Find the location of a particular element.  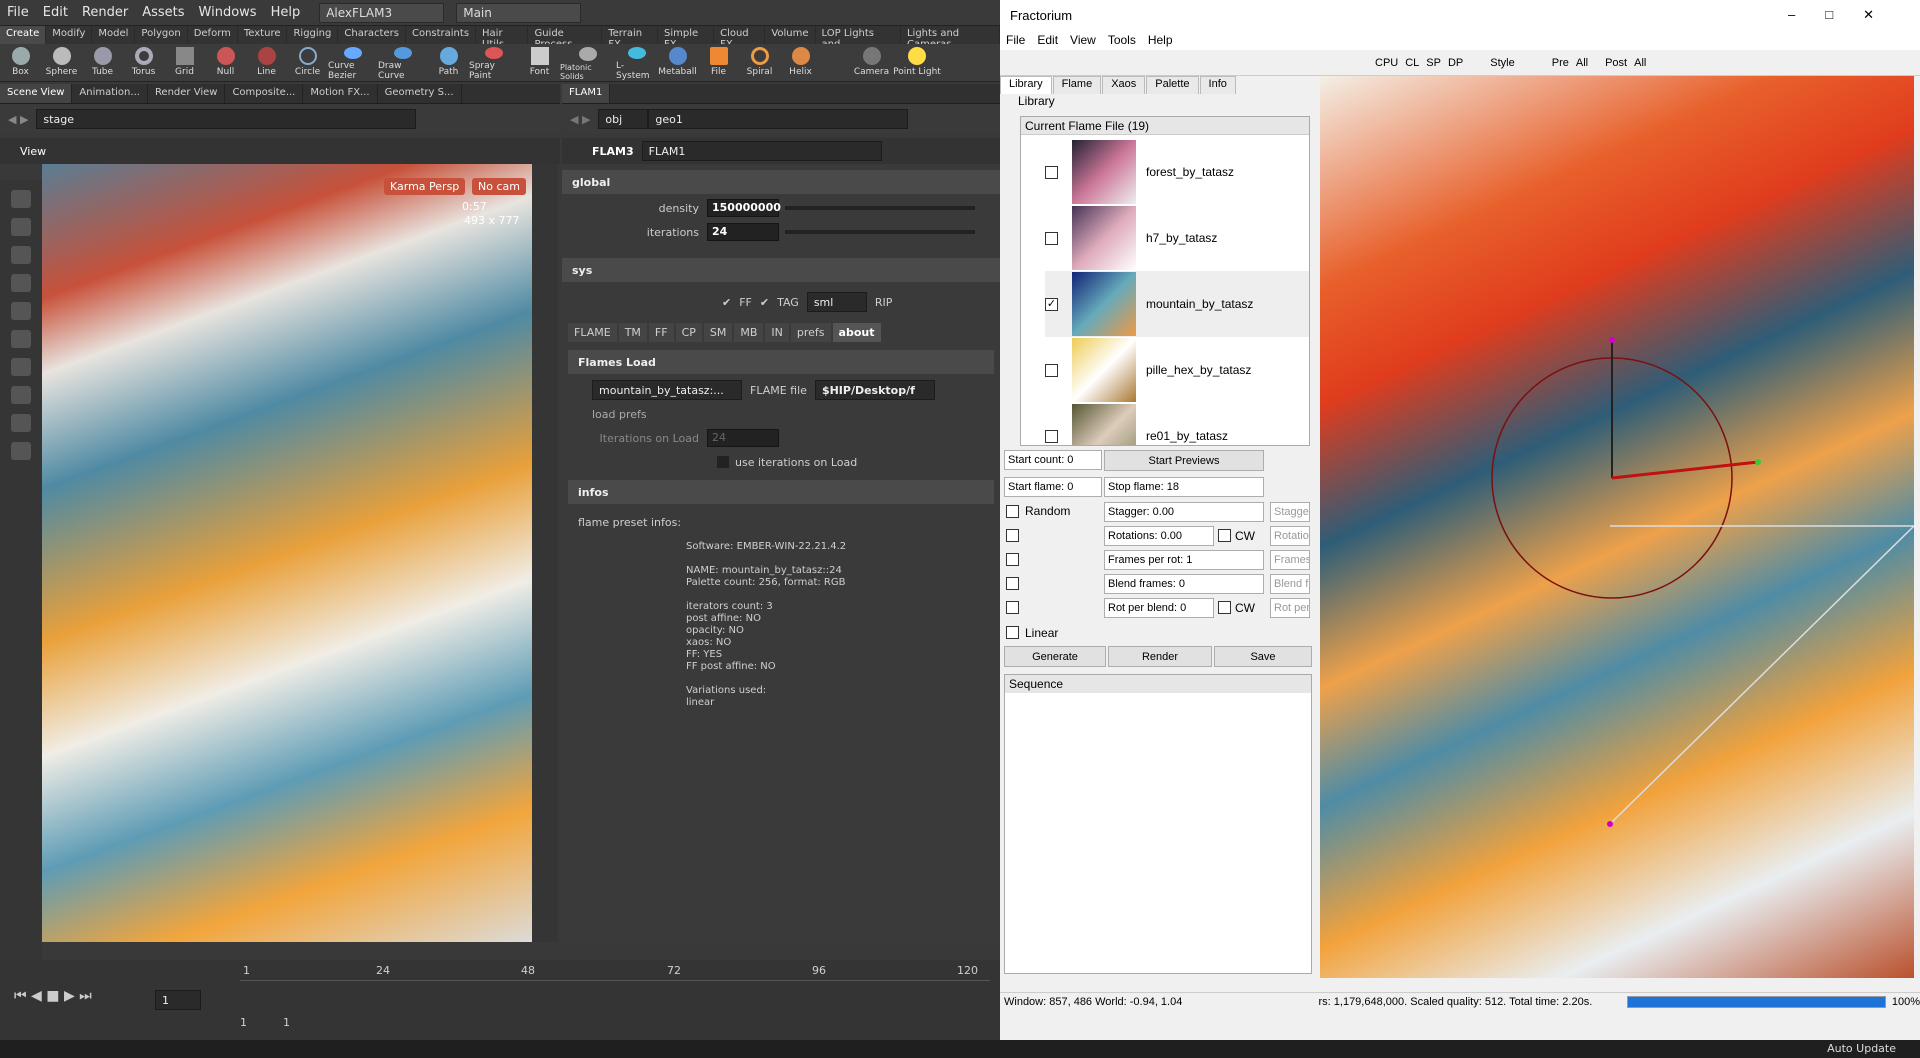

pre-button: Pre is located at coordinates (1560, 63).